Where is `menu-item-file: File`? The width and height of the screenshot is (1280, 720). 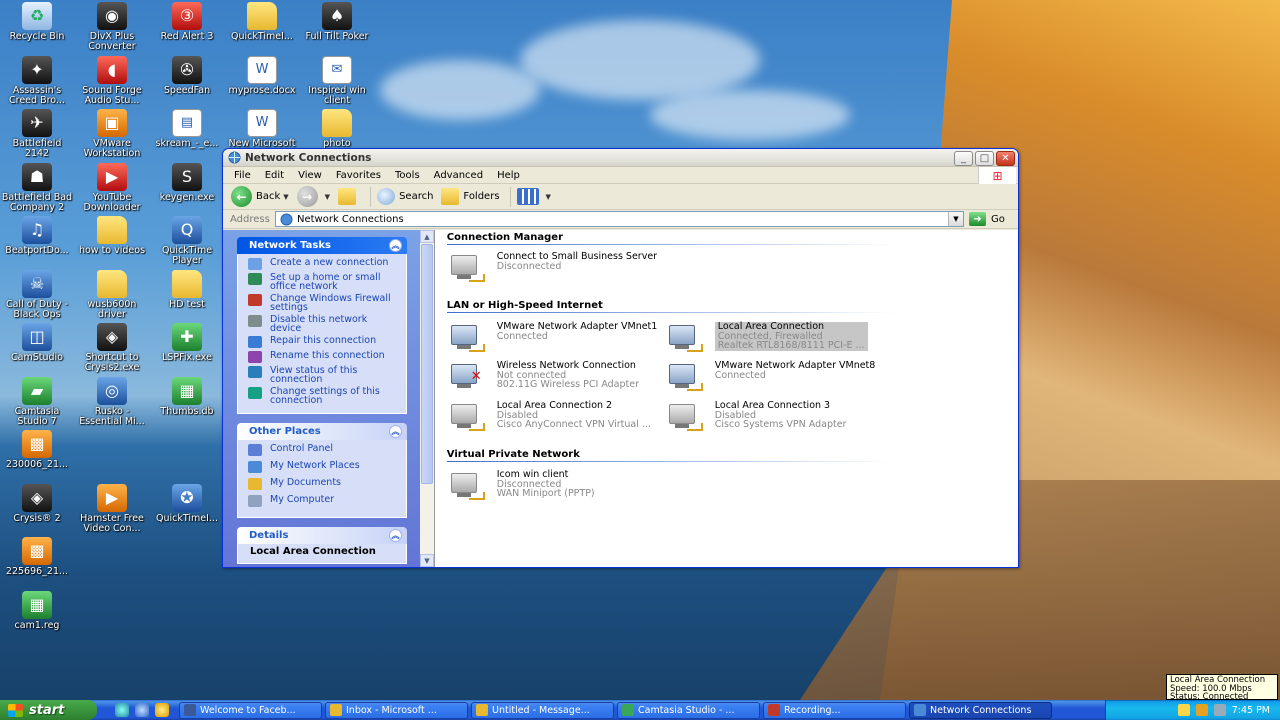 menu-item-file: File is located at coordinates (242, 175).